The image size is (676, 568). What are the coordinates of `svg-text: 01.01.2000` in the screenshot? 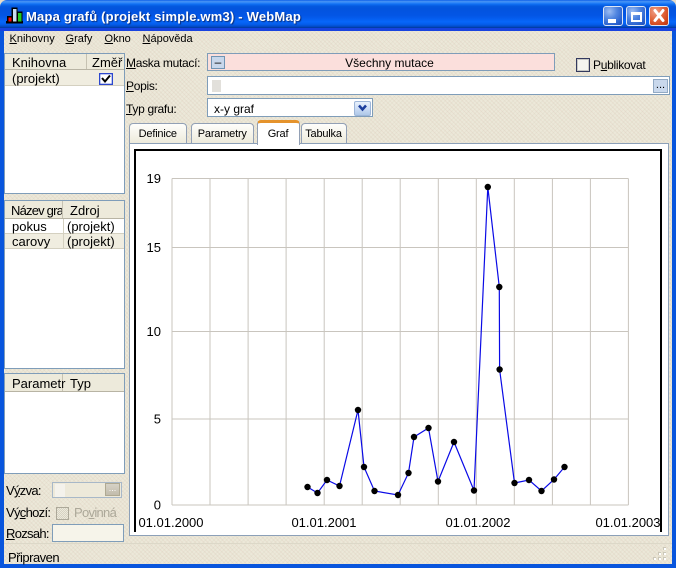 It's located at (170, 522).